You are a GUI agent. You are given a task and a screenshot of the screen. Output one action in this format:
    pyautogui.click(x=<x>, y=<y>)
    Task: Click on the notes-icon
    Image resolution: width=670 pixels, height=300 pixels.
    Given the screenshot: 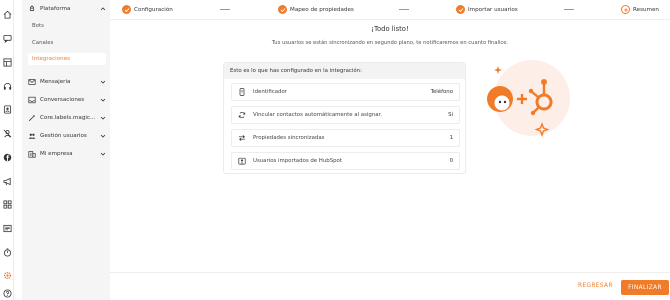 What is the action you would take?
    pyautogui.click(x=7, y=228)
    